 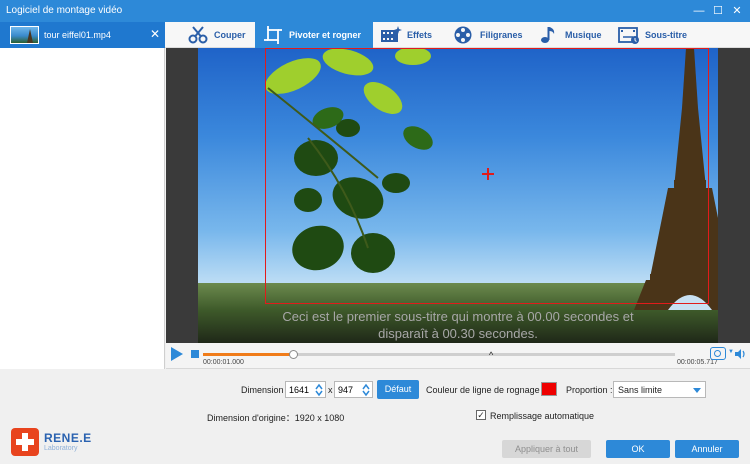 What do you see at coordinates (697, 362) in the screenshot?
I see `total-time: 00:00:05.717` at bounding box center [697, 362].